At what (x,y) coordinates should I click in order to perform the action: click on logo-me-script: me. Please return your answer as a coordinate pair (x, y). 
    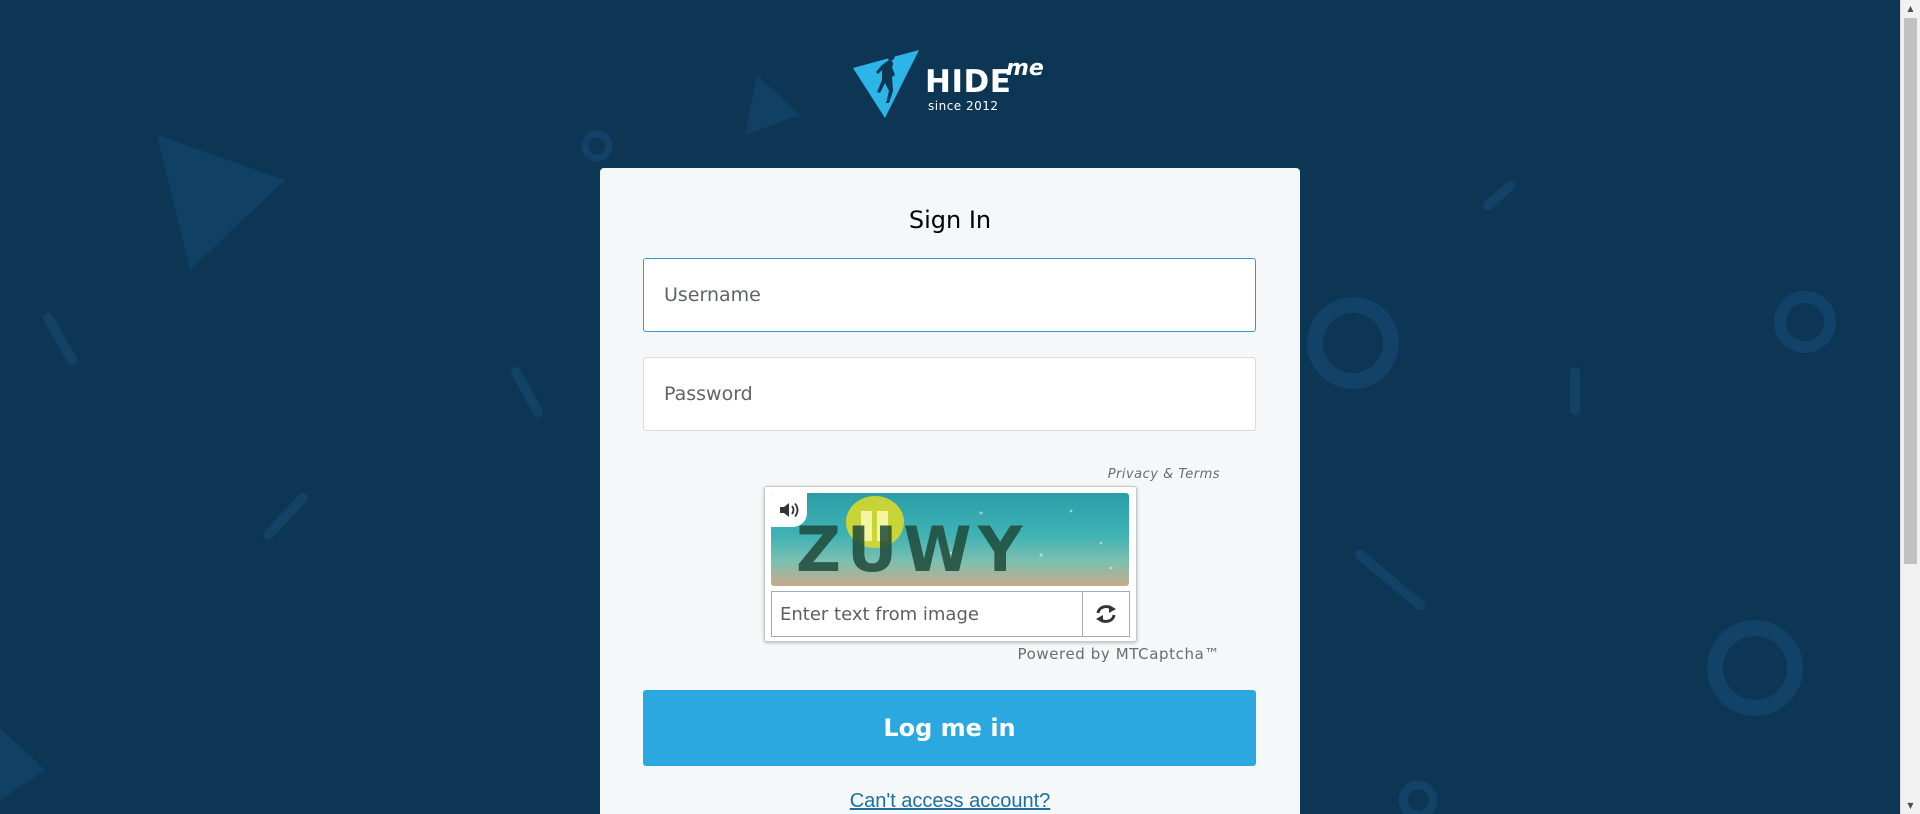
    Looking at the image, I should click on (1025, 68).